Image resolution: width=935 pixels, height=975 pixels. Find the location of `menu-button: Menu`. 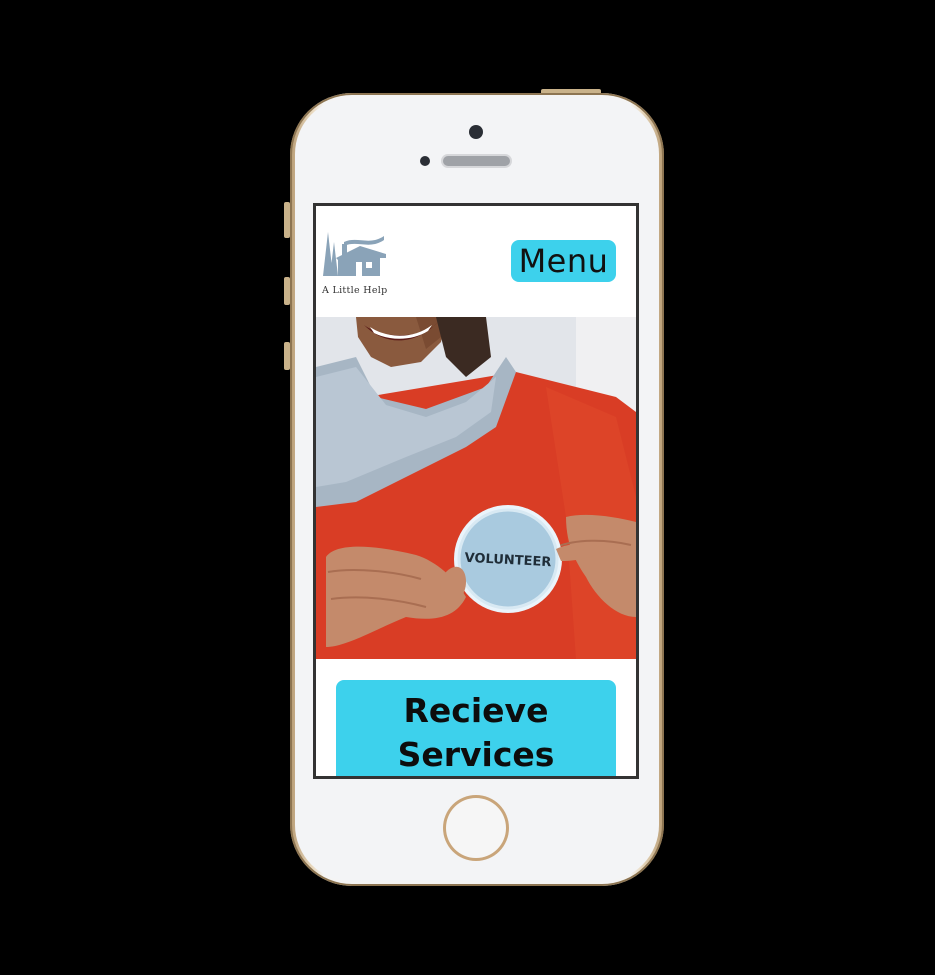

menu-button: Menu is located at coordinates (563, 261).